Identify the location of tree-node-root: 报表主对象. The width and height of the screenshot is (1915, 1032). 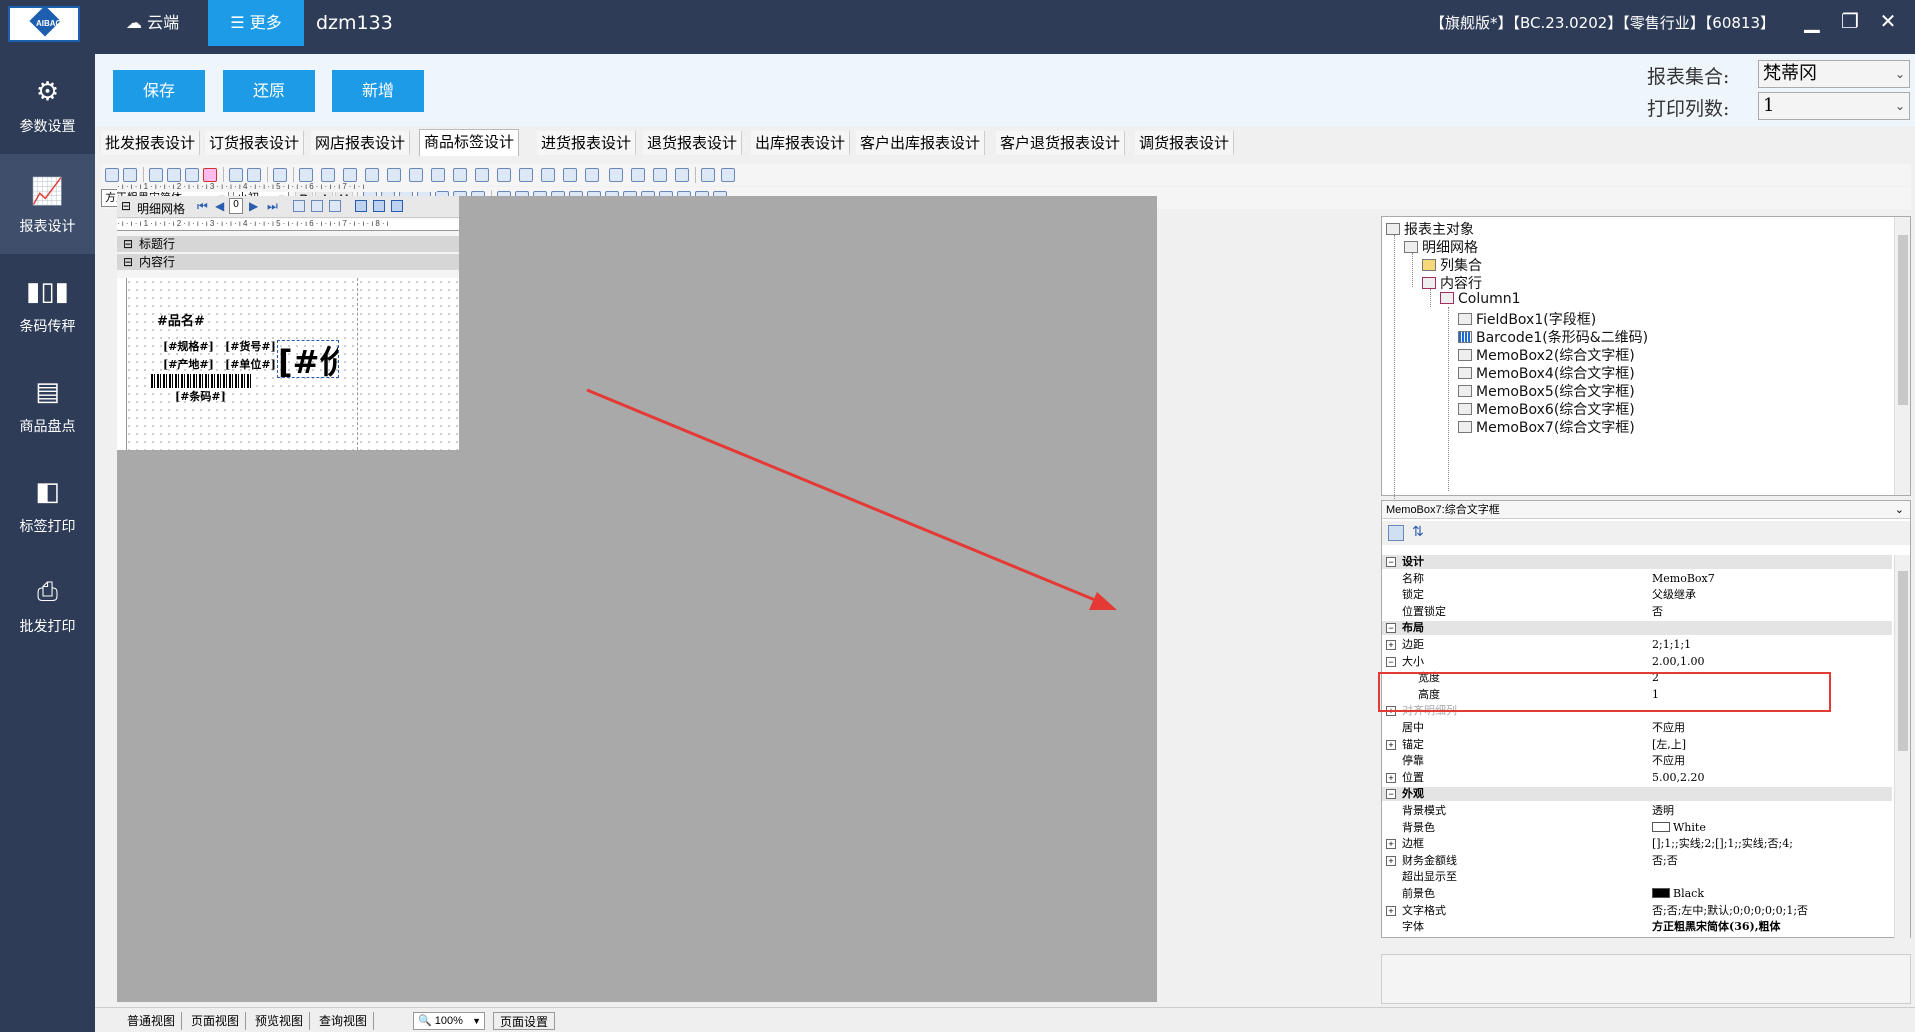
(1430, 229).